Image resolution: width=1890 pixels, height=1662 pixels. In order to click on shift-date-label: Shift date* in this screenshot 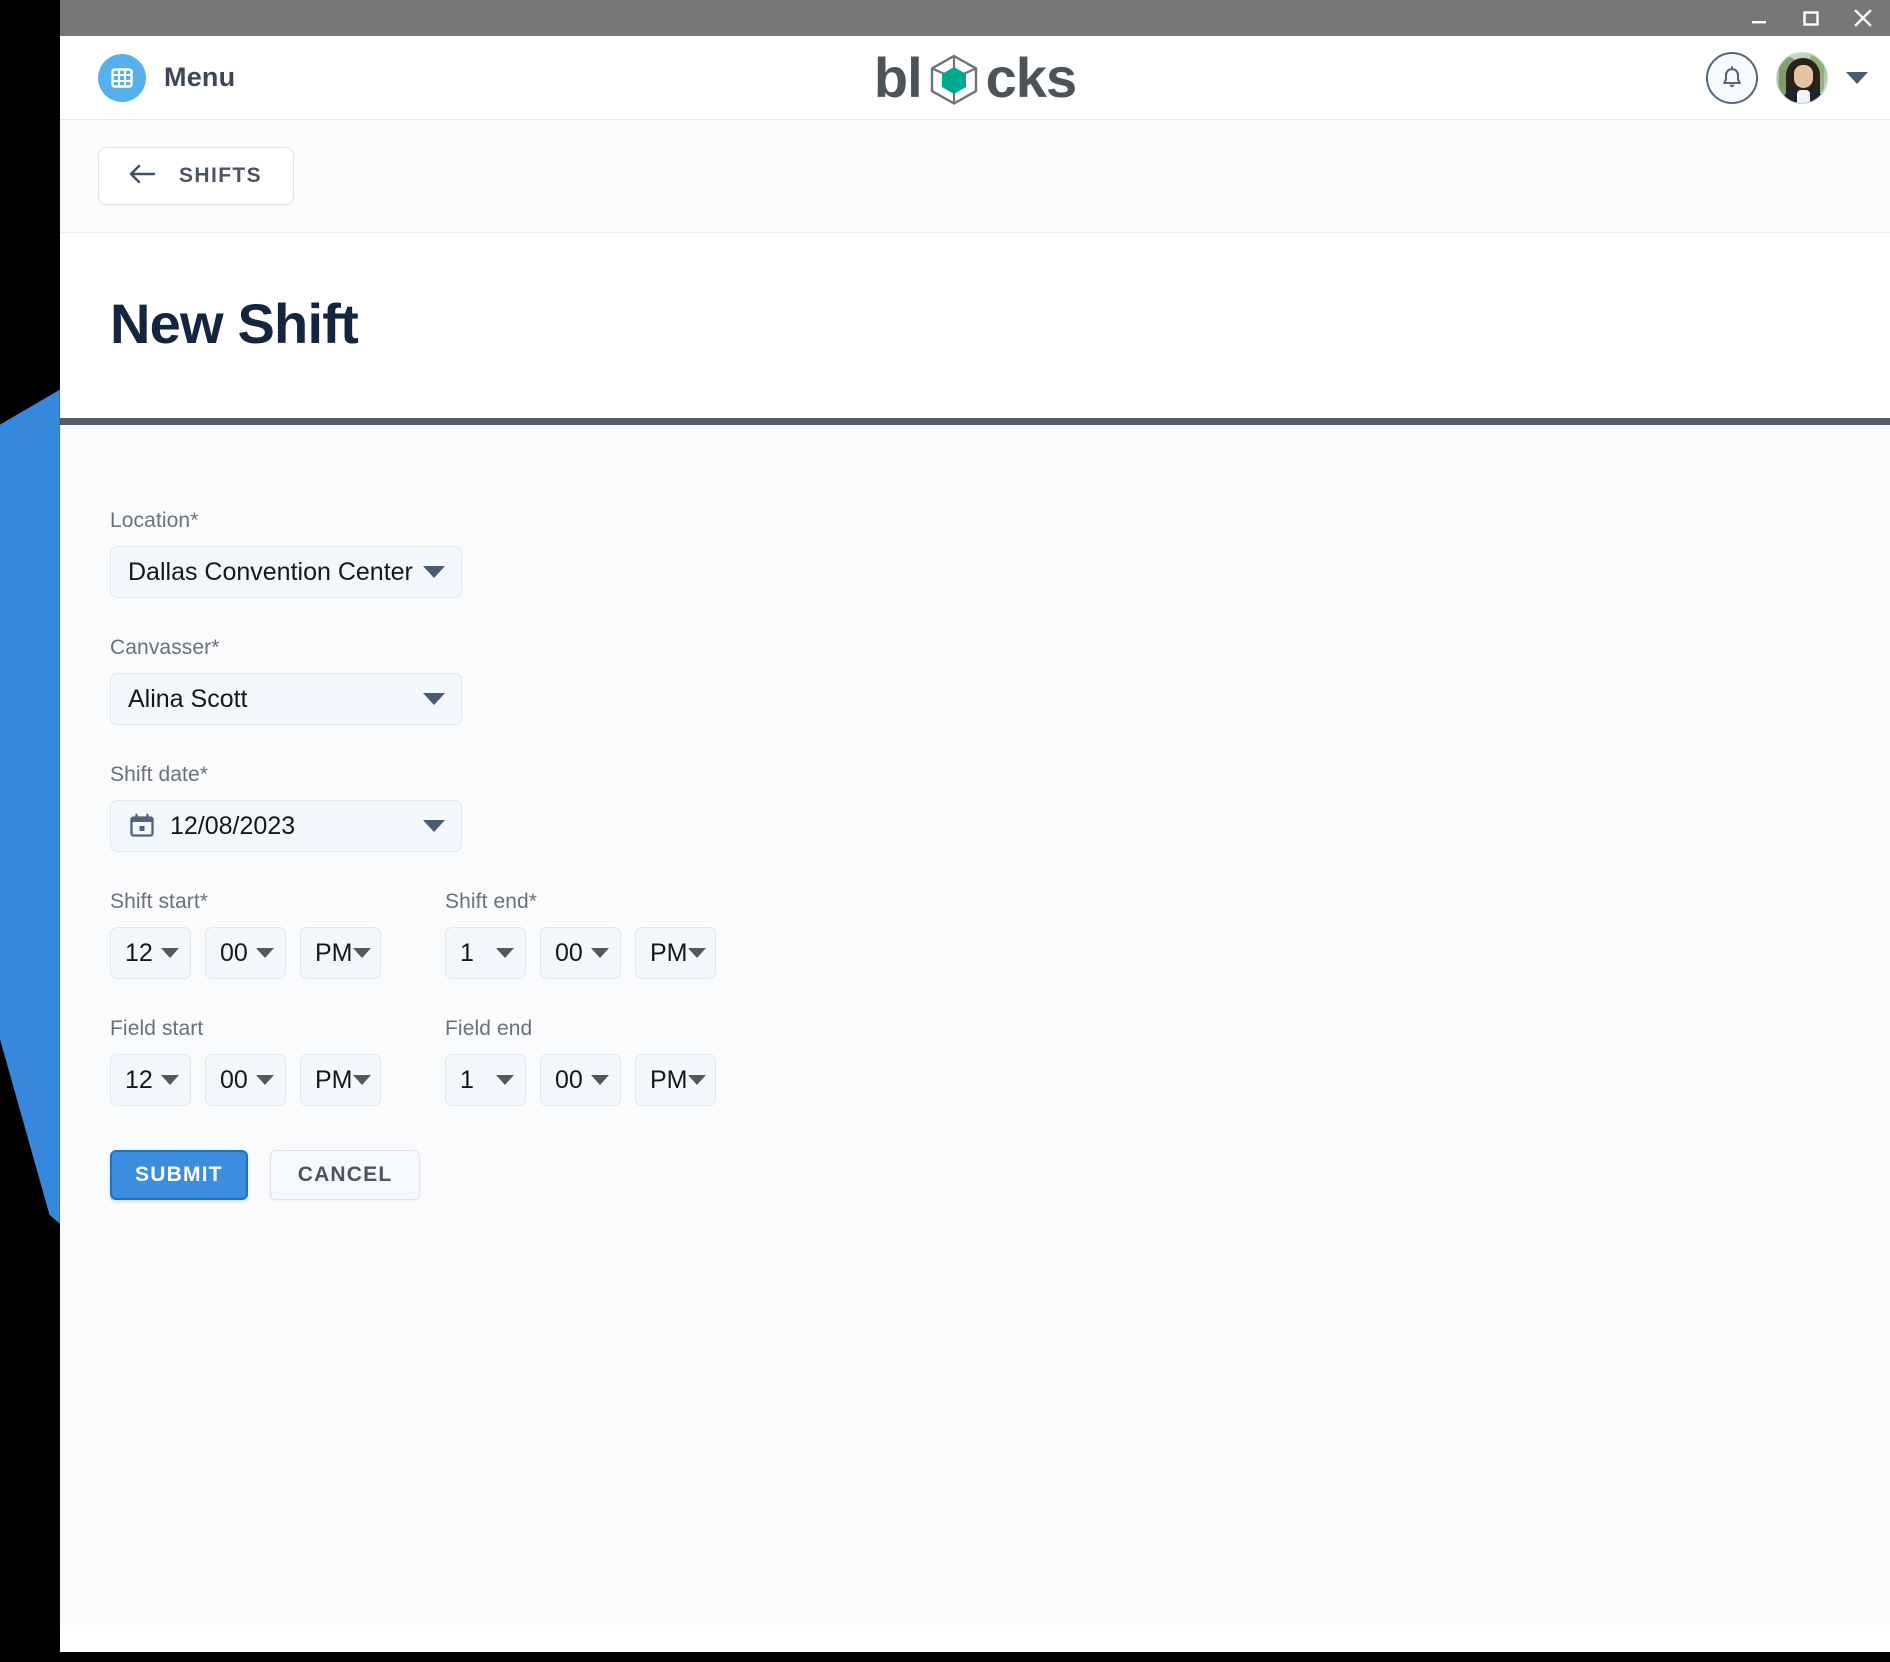, I will do `click(159, 774)`.